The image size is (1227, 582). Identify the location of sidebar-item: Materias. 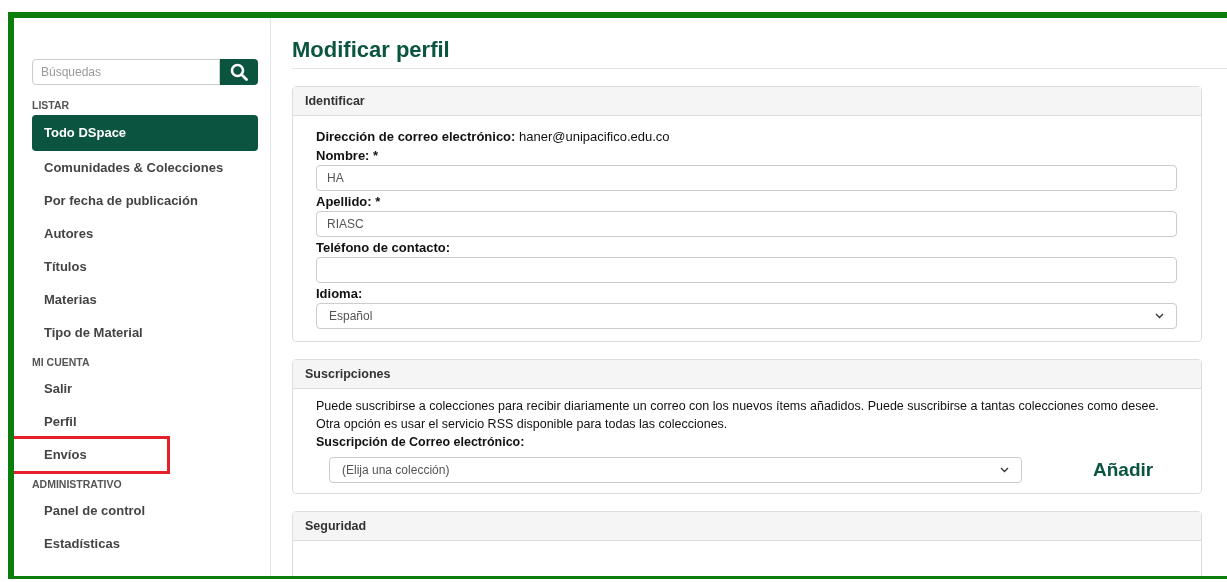
(145, 299).